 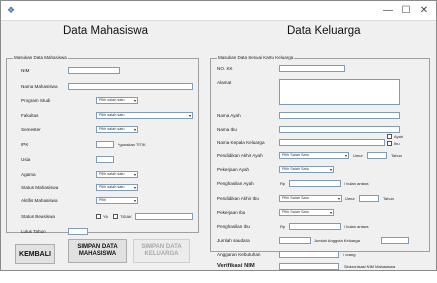 What do you see at coordinates (389, 136) in the screenshot?
I see `kepala-ayah-checkbox` at bounding box center [389, 136].